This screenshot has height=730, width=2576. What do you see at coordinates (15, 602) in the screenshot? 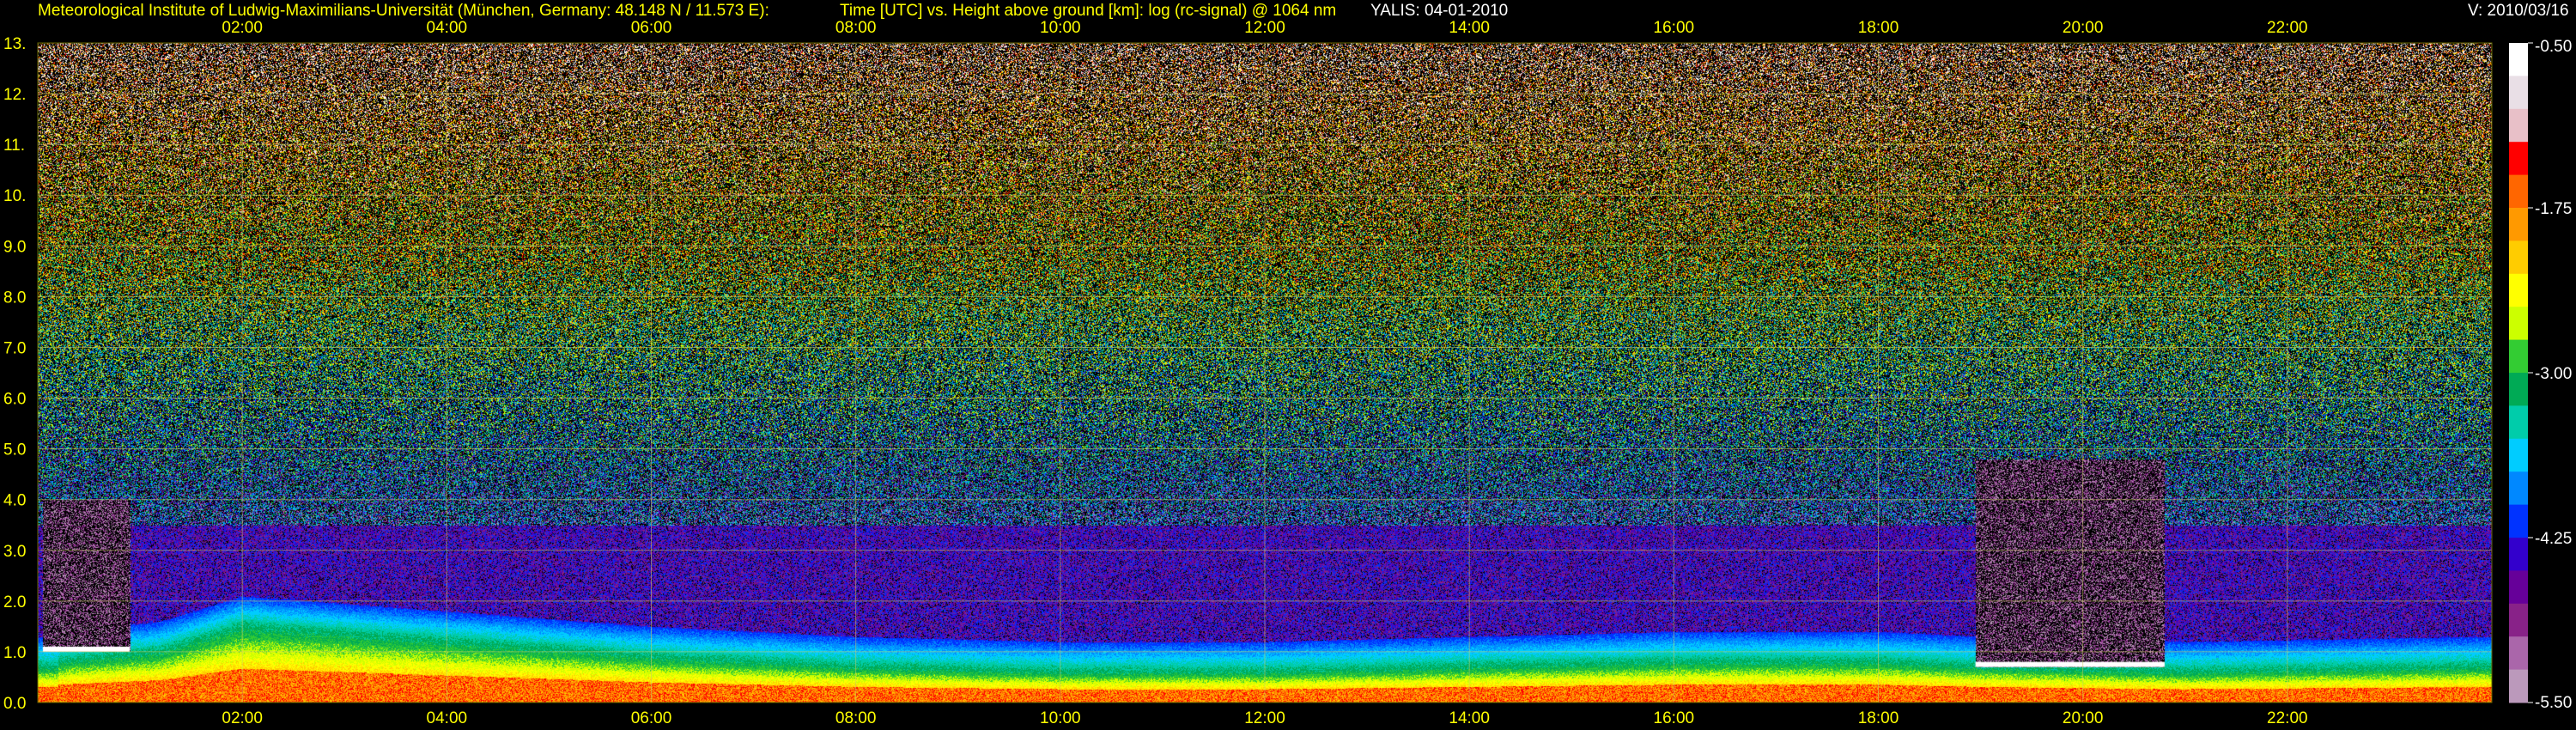
I see `y-tick-label: 2.0` at bounding box center [15, 602].